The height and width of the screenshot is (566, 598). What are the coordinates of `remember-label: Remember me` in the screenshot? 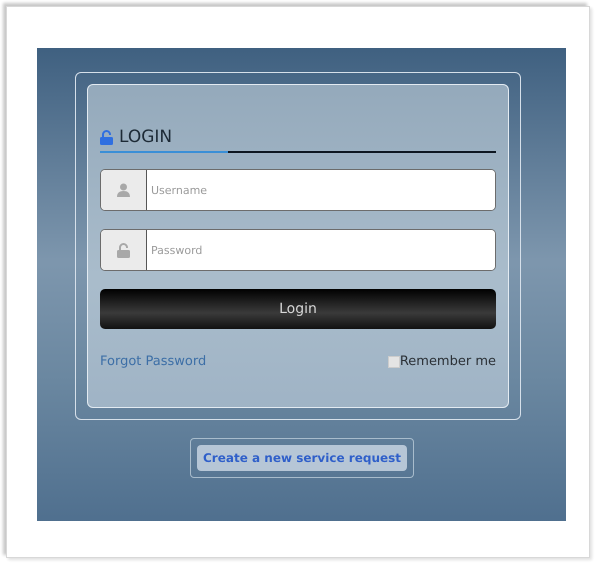 It's located at (448, 361).